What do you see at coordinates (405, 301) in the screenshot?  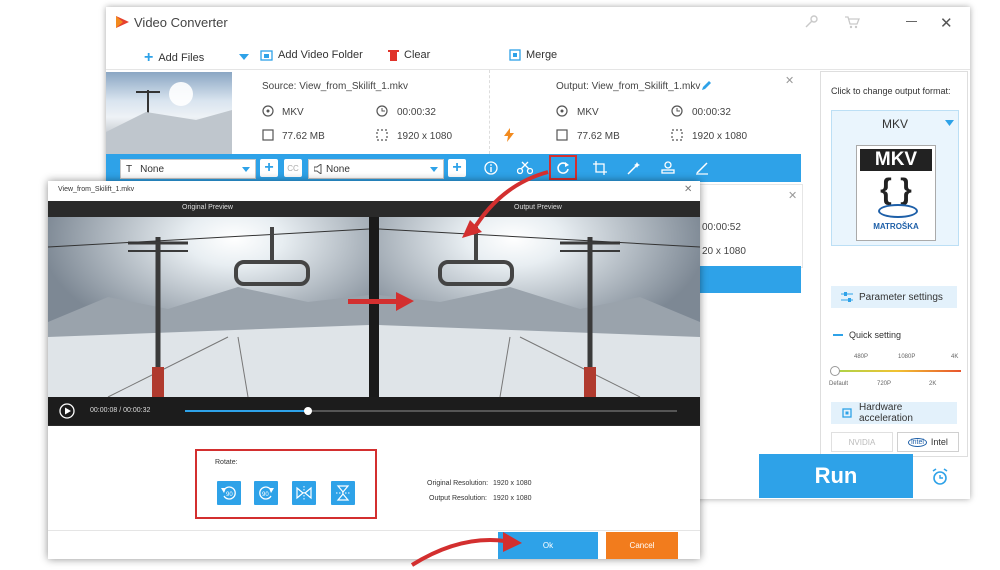 I see `arrow-preview-head` at bounding box center [405, 301].